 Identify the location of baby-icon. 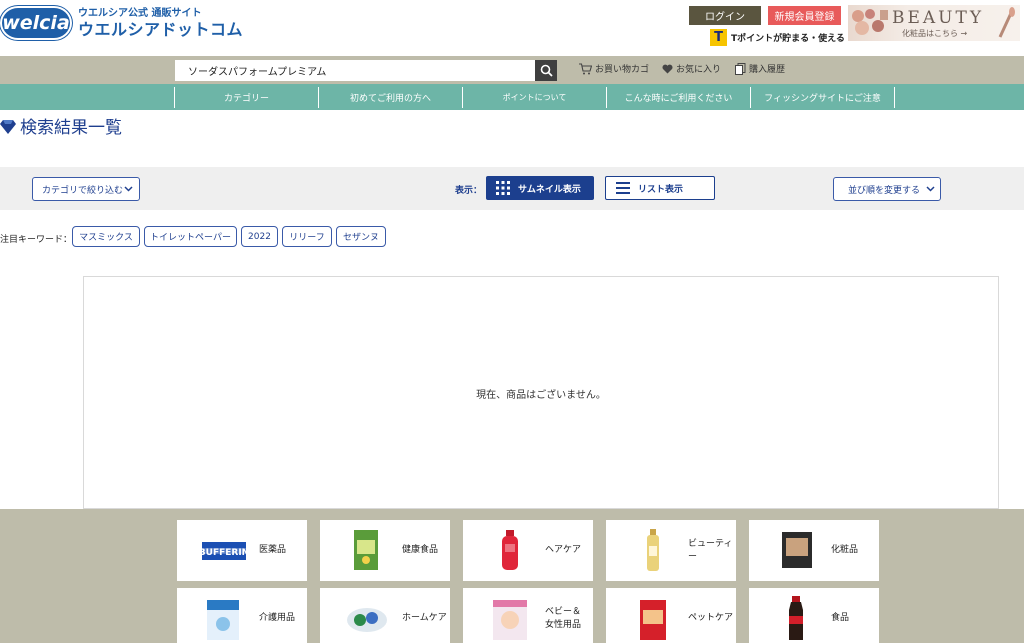
(510, 620).